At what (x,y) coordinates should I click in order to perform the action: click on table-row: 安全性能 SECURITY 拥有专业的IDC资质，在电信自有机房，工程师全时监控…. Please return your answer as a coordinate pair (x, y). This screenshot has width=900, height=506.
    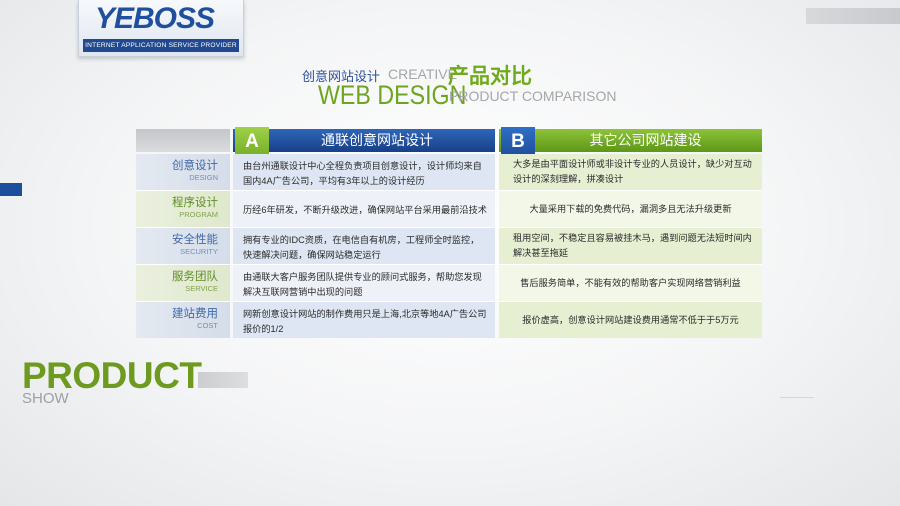
    Looking at the image, I should click on (449, 246).